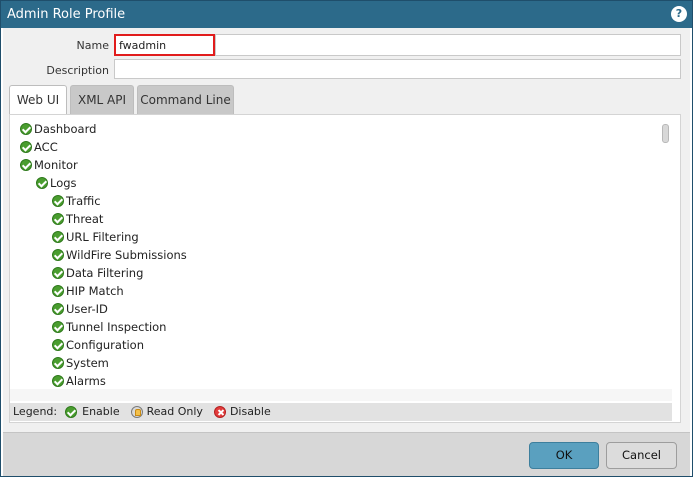 This screenshot has height=477, width=693. What do you see at coordinates (346, 454) in the screenshot?
I see `dialog-footer: OK Cancel` at bounding box center [346, 454].